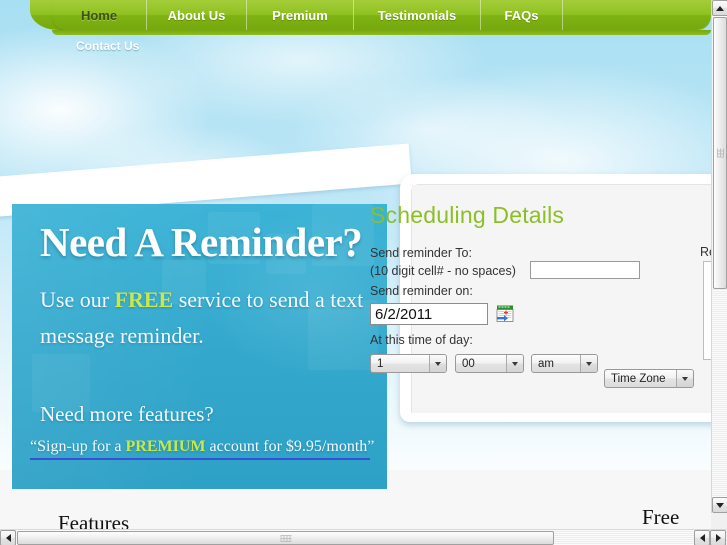 The height and width of the screenshot is (545, 727). What do you see at coordinates (361, 509) in the screenshot?
I see `bottom-content-strip: Features Free` at bounding box center [361, 509].